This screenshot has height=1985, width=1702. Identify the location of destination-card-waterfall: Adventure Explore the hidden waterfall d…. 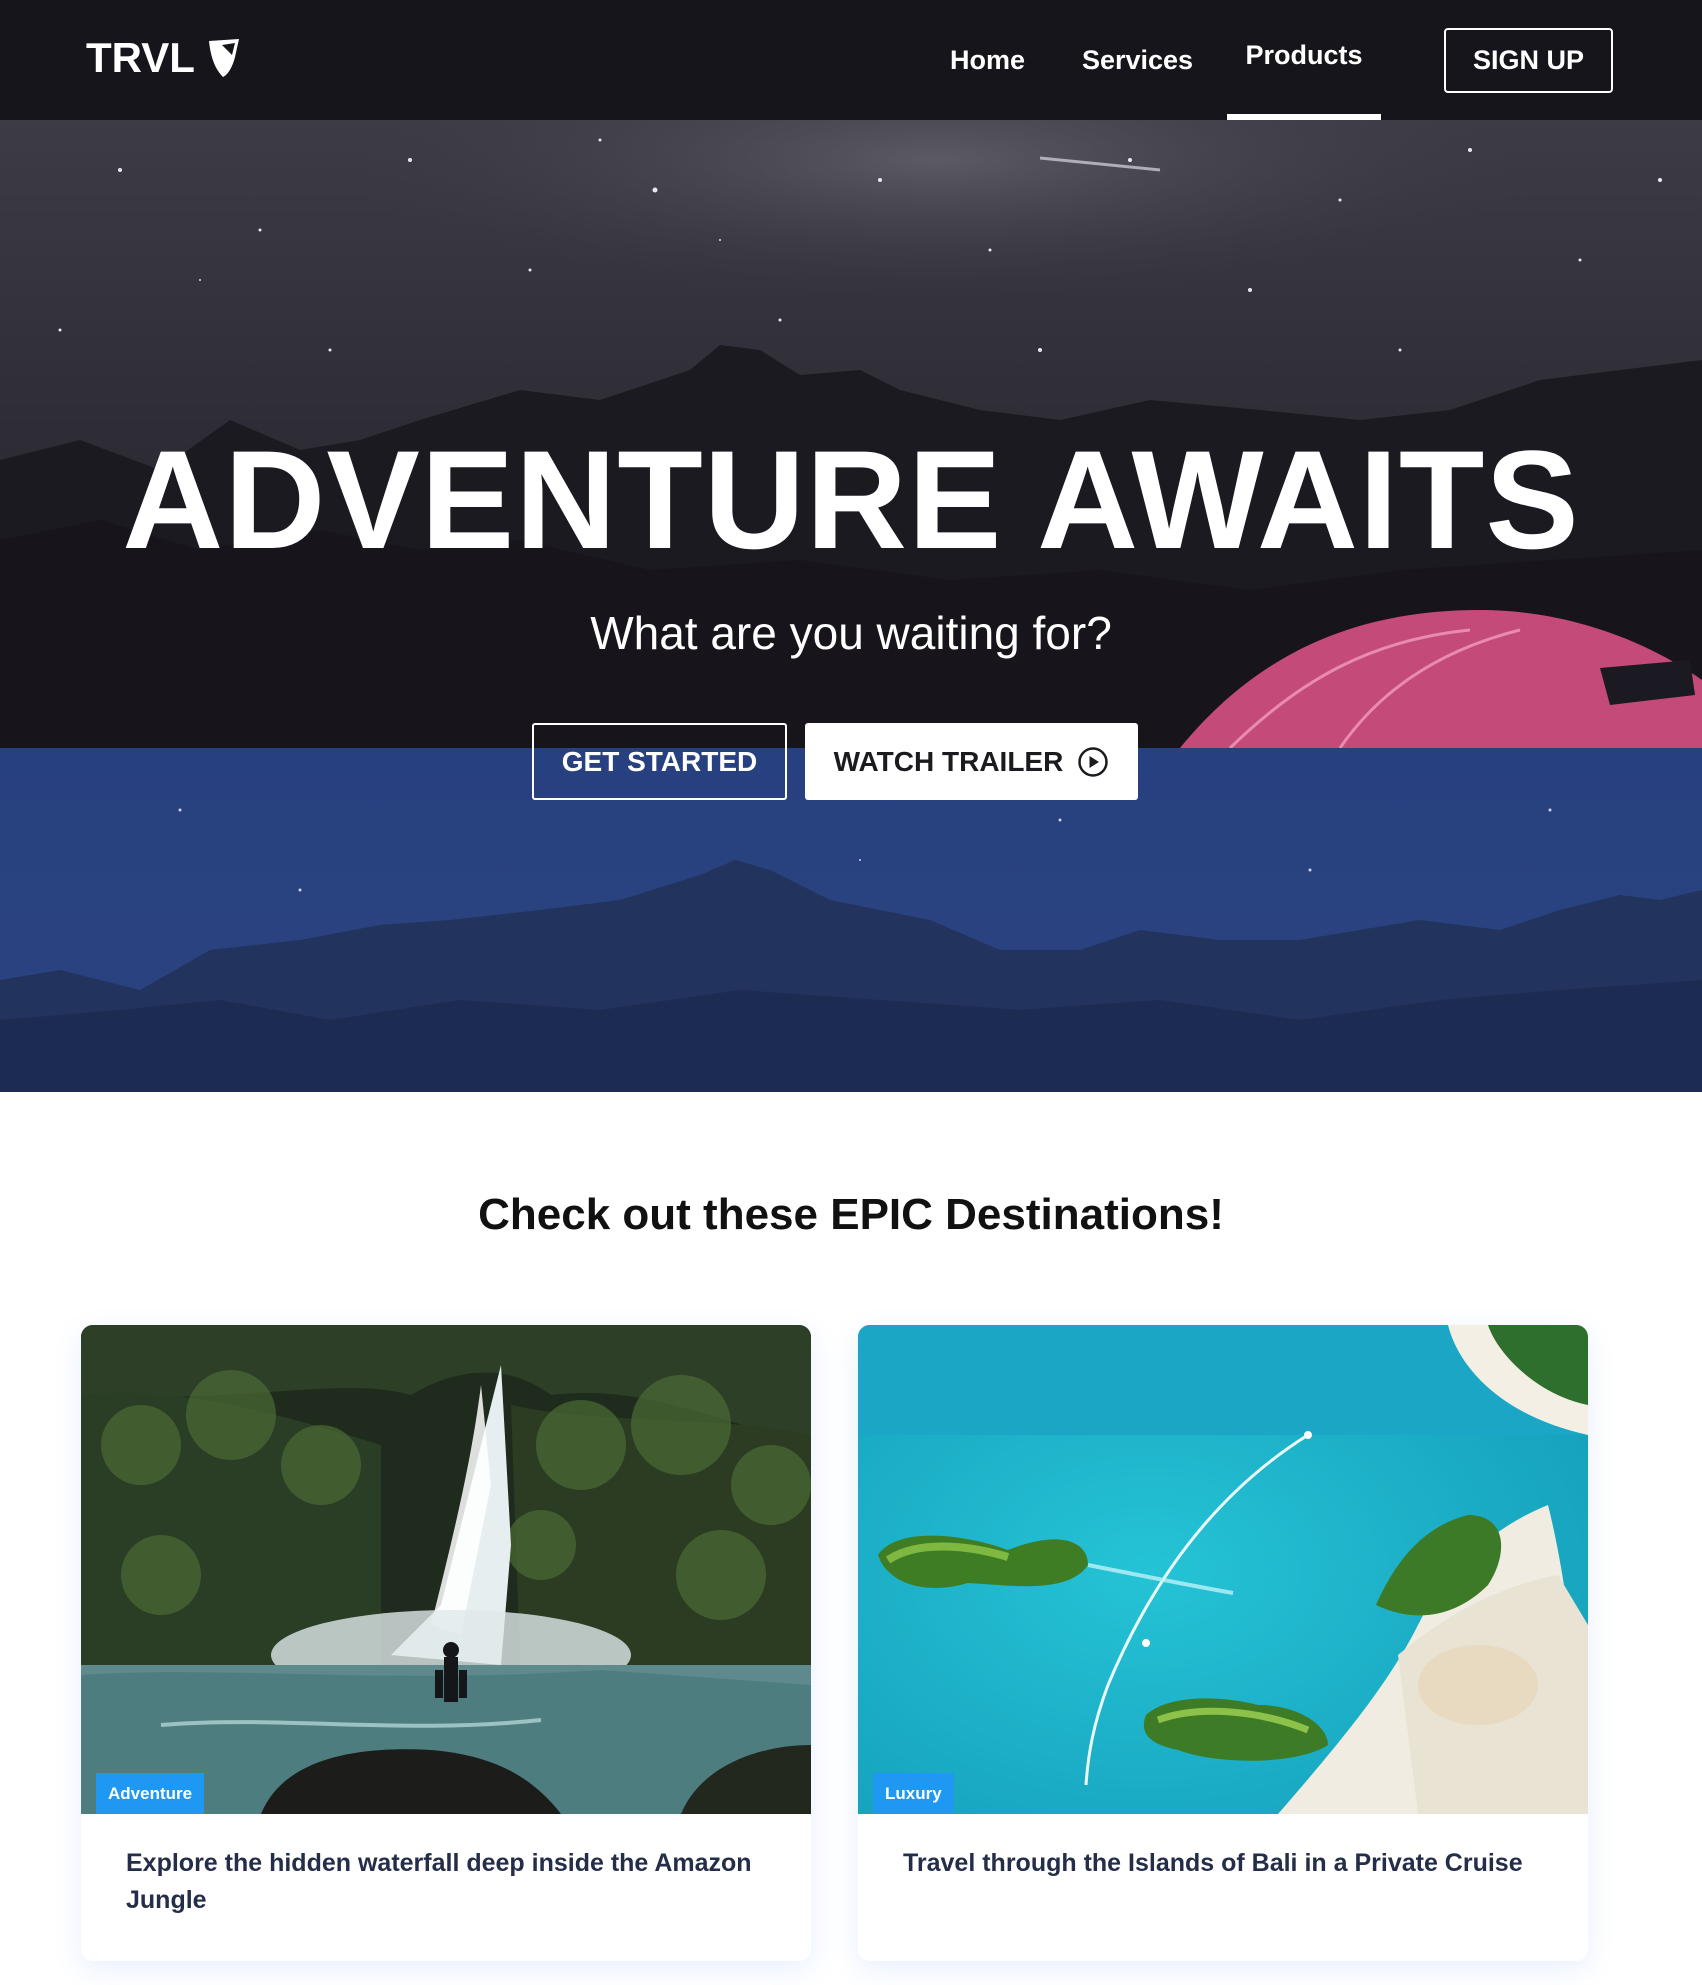
(446, 1643).